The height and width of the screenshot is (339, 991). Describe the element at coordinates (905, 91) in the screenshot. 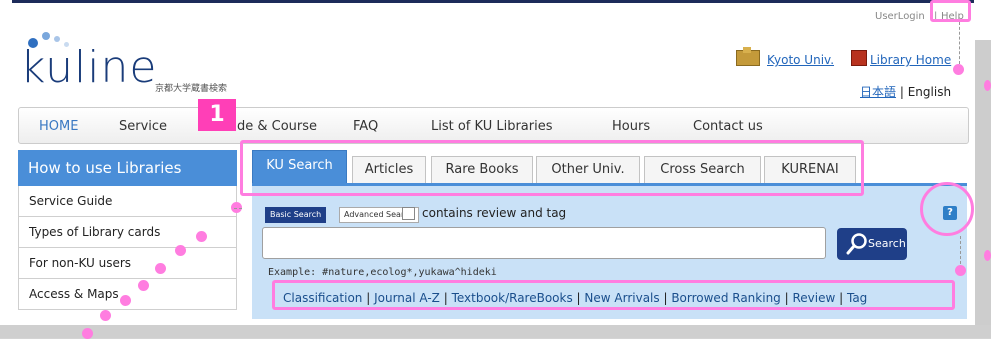

I see `language-switch: 日本語 | English` at that location.